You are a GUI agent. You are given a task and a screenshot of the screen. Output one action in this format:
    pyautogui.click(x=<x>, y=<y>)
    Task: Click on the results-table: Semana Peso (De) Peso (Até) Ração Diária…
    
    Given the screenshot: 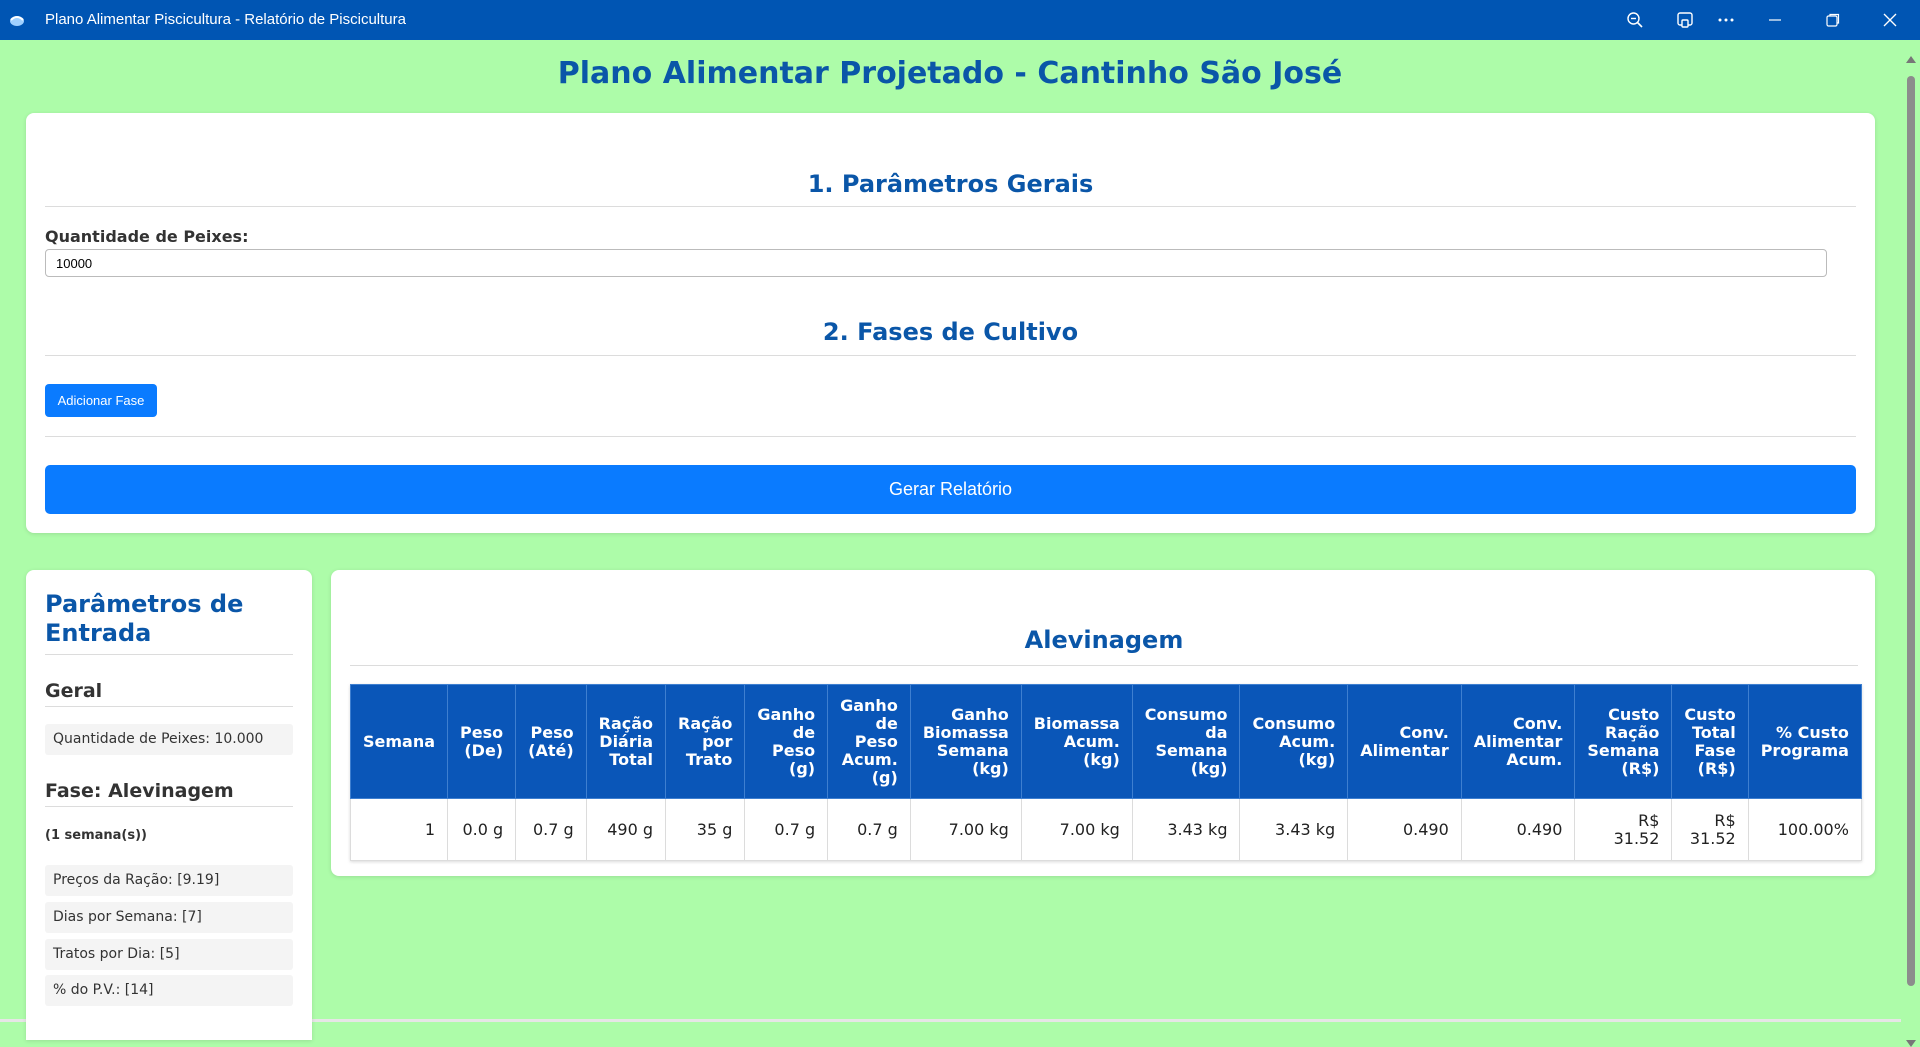 What is the action you would take?
    pyautogui.click(x=1105, y=772)
    